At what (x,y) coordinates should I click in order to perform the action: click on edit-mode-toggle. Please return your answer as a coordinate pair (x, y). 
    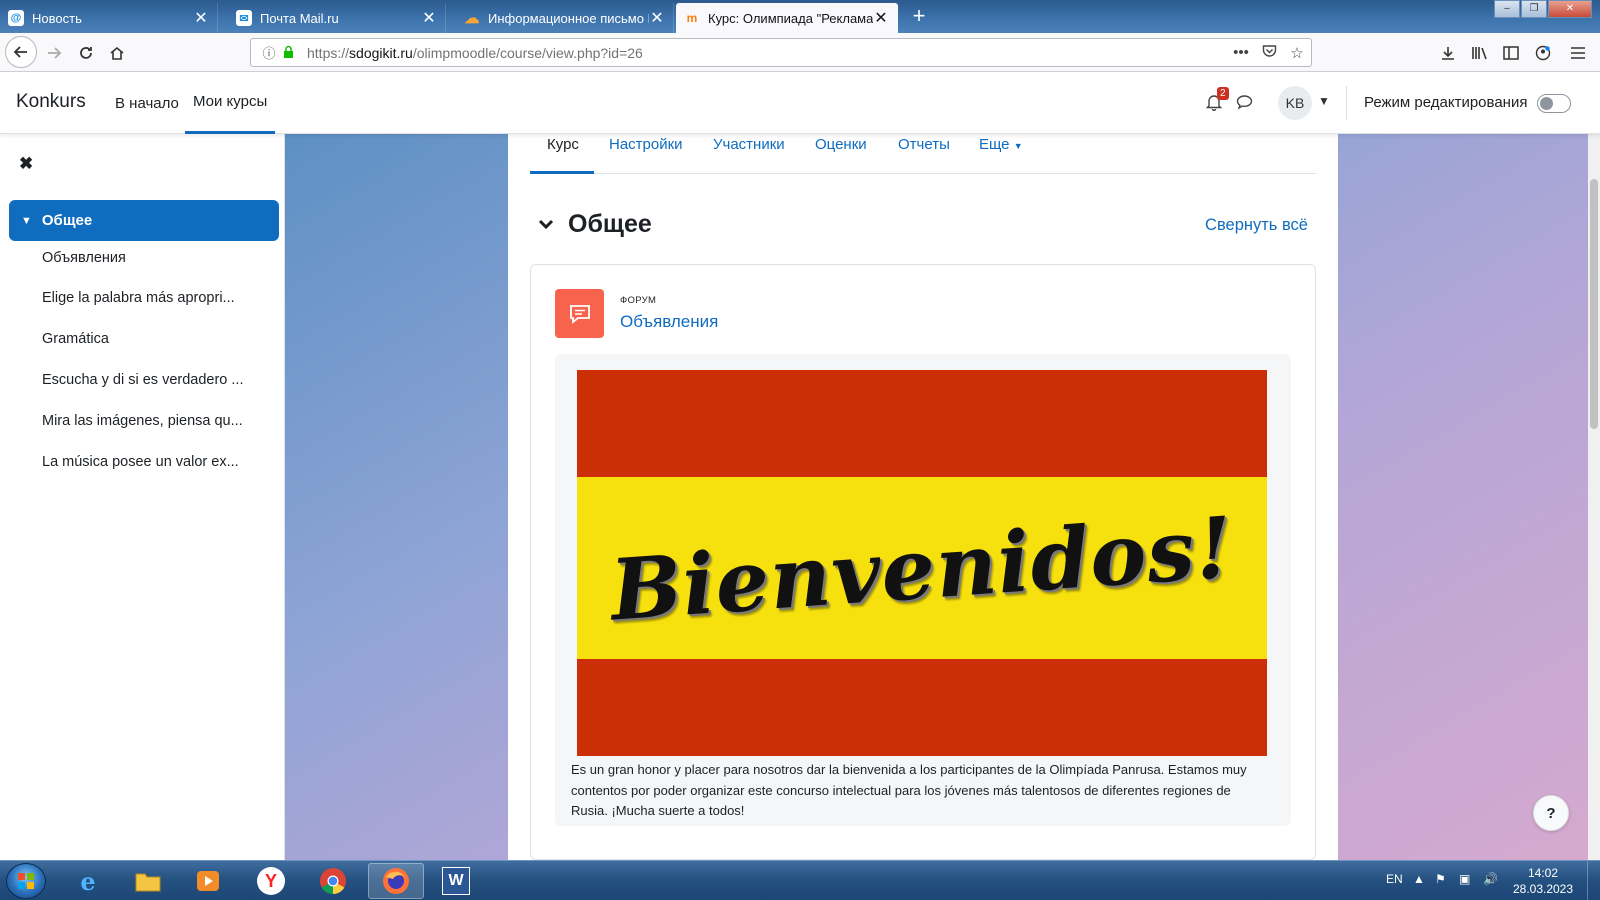
    Looking at the image, I should click on (1554, 103).